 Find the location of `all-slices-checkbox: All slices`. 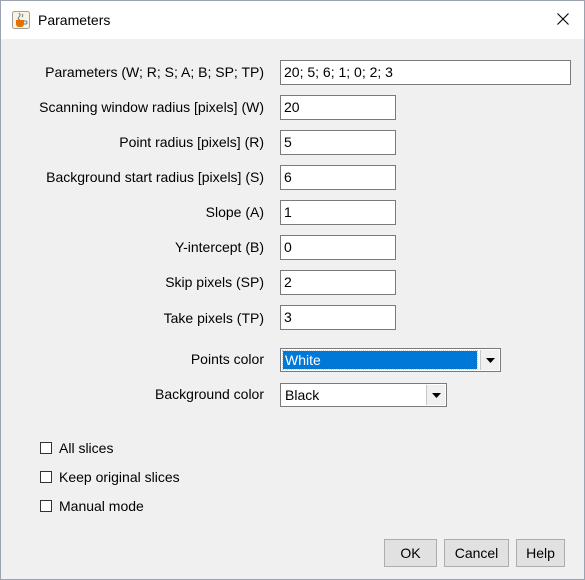

all-slices-checkbox: All slices is located at coordinates (76, 448).